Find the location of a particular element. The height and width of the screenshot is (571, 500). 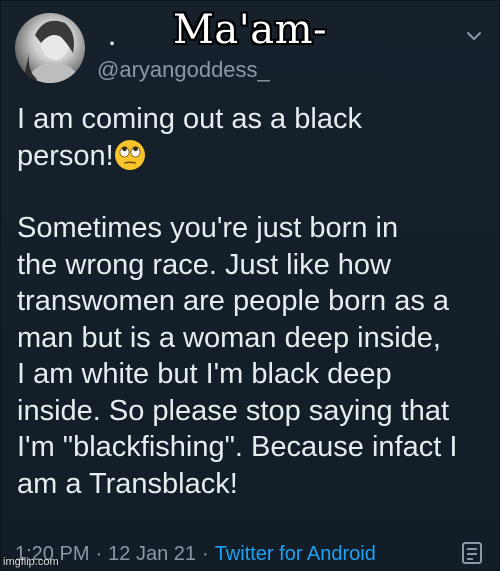

user-handle: @aryangoddess_ is located at coordinates (183, 70).